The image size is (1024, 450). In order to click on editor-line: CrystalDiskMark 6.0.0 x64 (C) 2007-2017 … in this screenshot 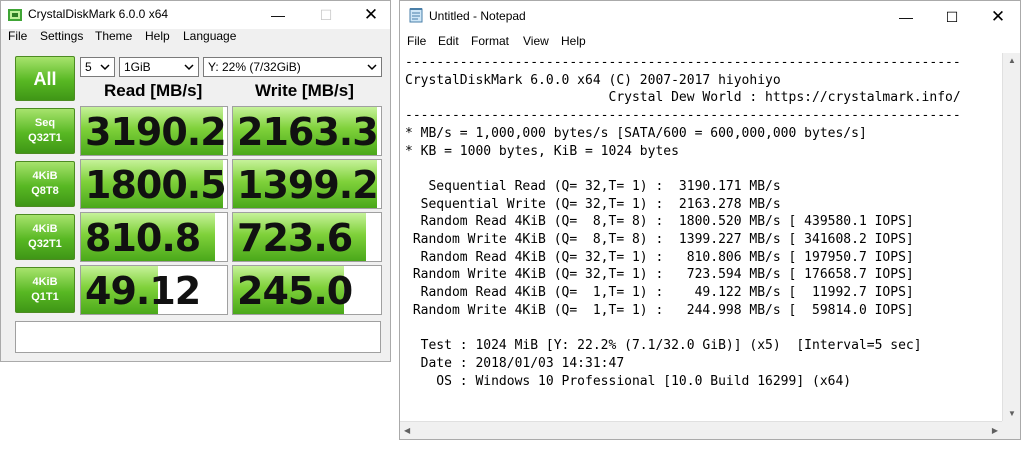, I will do `click(593, 80)`.